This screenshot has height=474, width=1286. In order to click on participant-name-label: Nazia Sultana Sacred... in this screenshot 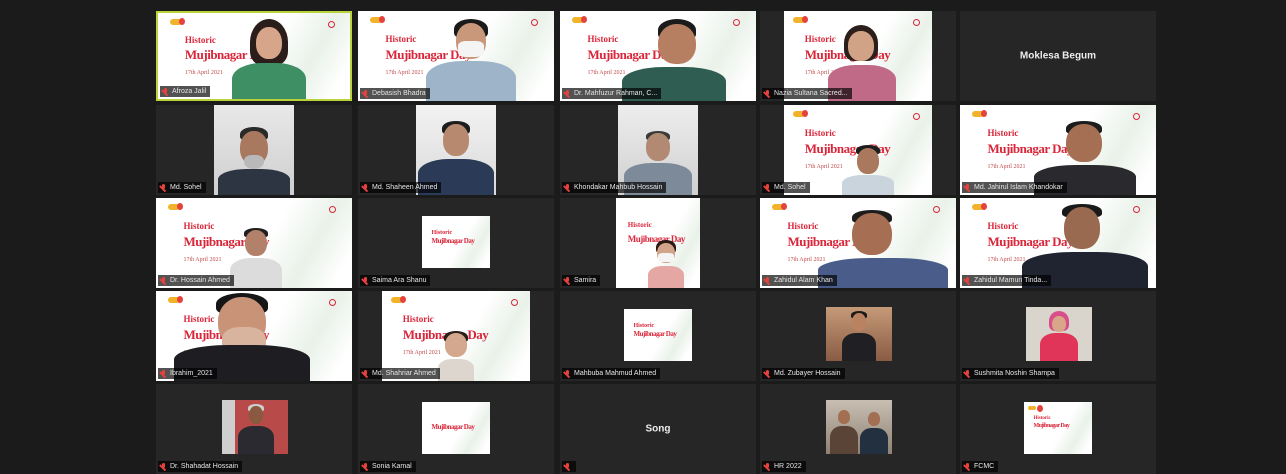, I will do `click(807, 93)`.